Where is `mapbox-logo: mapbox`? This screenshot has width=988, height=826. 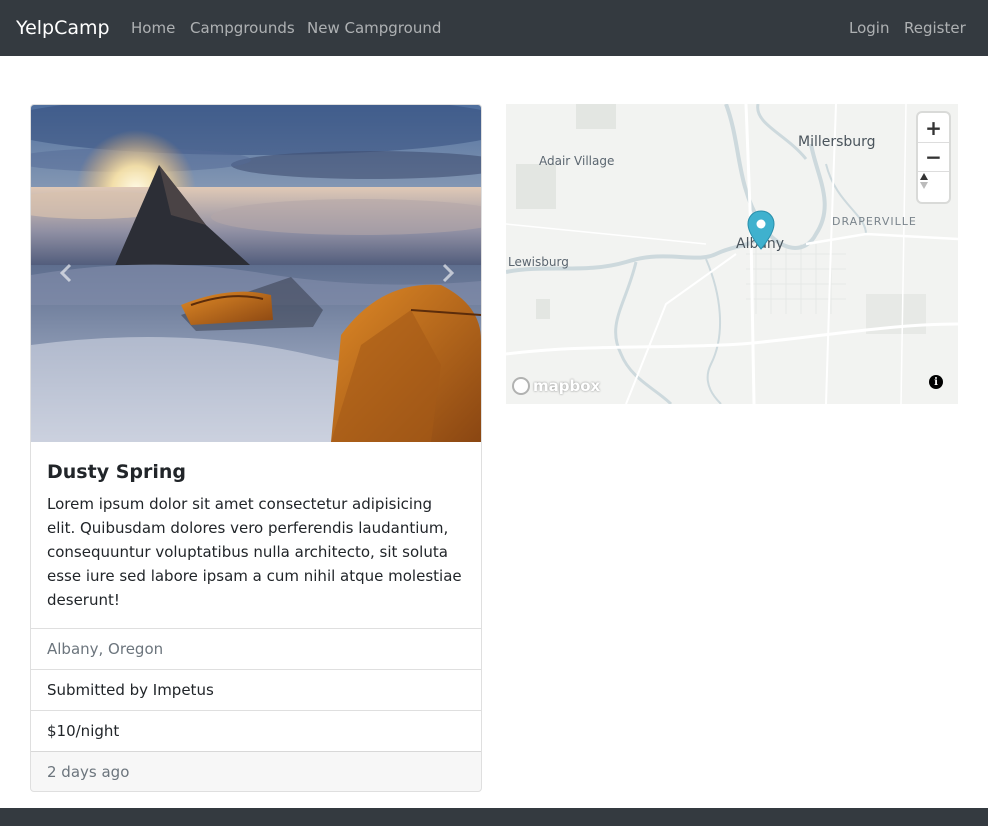 mapbox-logo: mapbox is located at coordinates (556, 386).